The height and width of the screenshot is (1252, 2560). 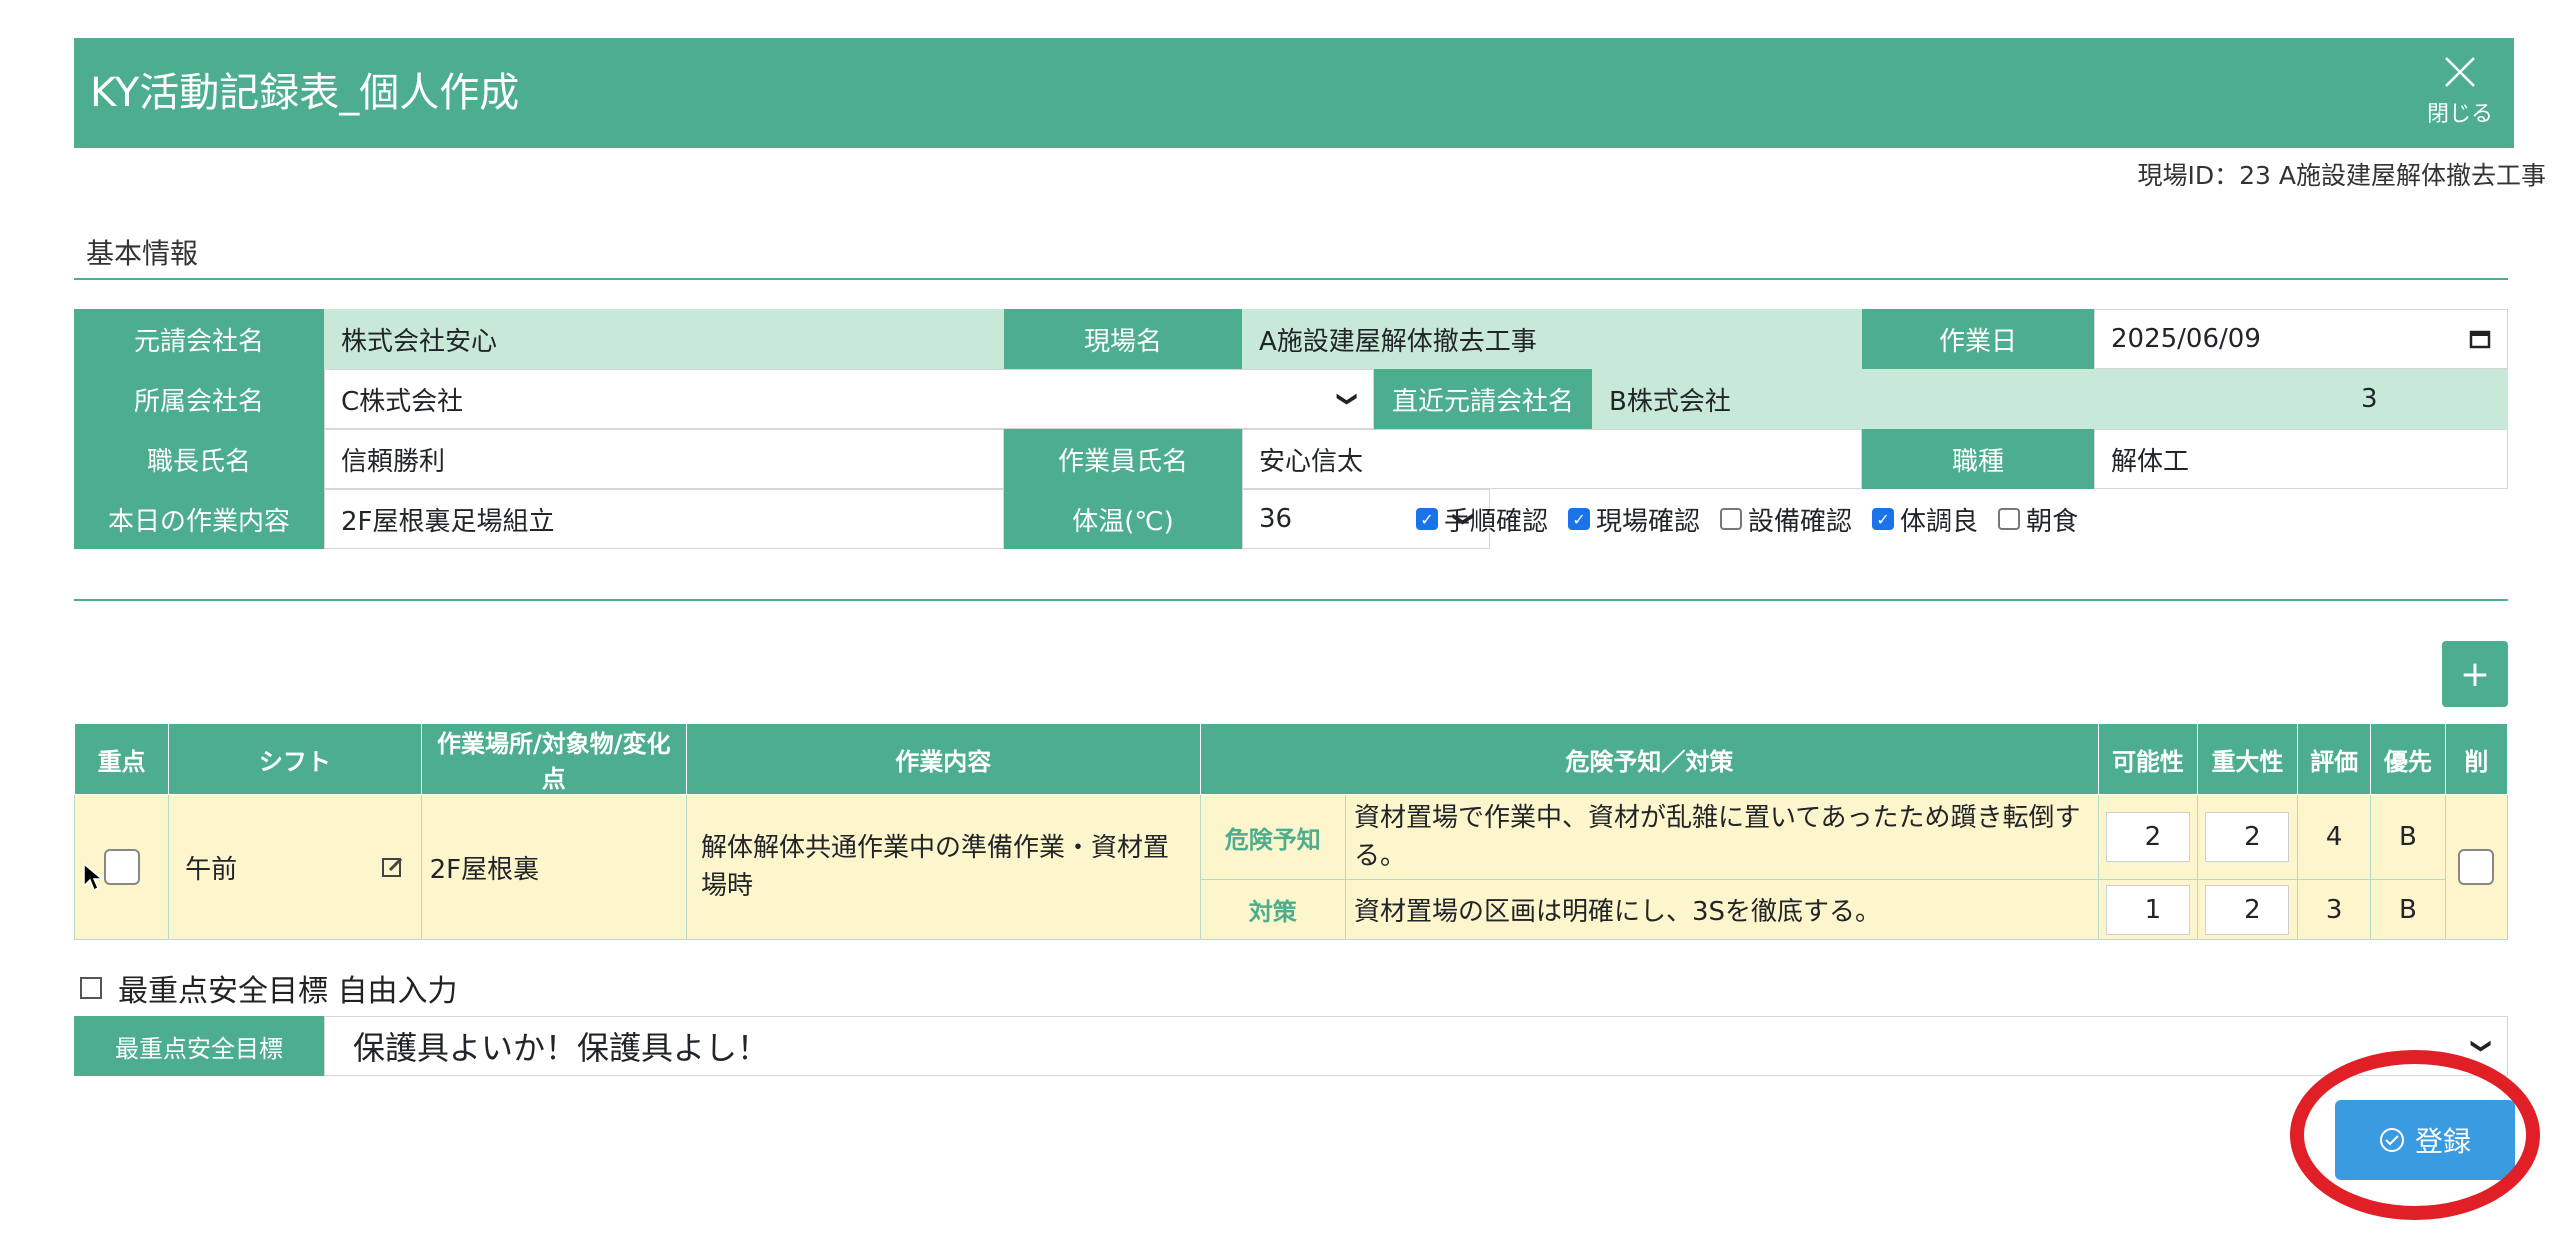 I want to click on col-header-priority: 優先, so click(x=2407, y=759).